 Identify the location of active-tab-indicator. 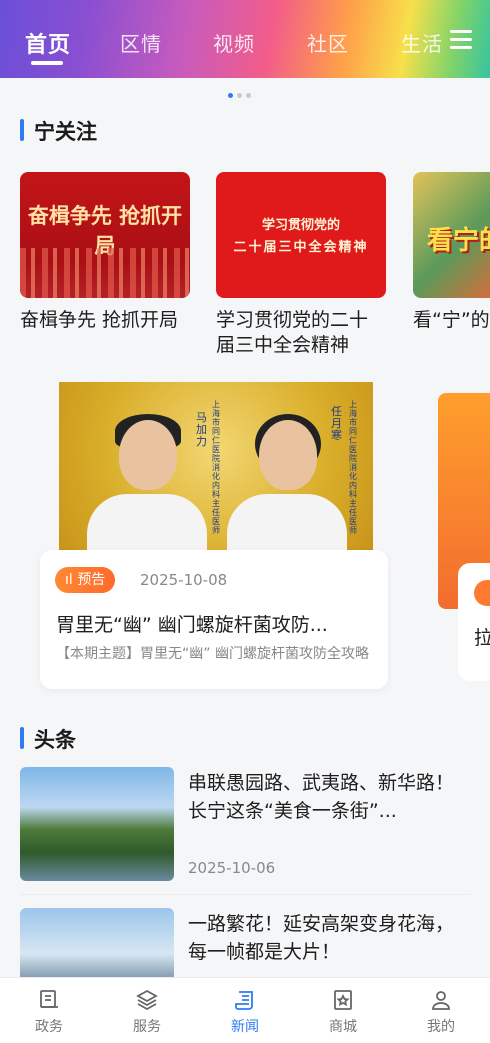
(47, 63).